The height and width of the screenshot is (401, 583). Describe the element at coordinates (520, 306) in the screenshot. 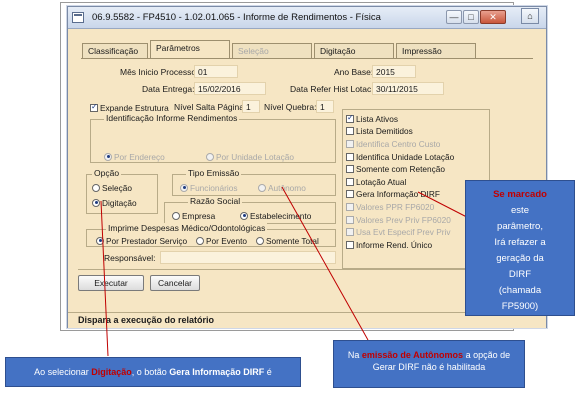

I see `callout-text: FP5900)` at that location.